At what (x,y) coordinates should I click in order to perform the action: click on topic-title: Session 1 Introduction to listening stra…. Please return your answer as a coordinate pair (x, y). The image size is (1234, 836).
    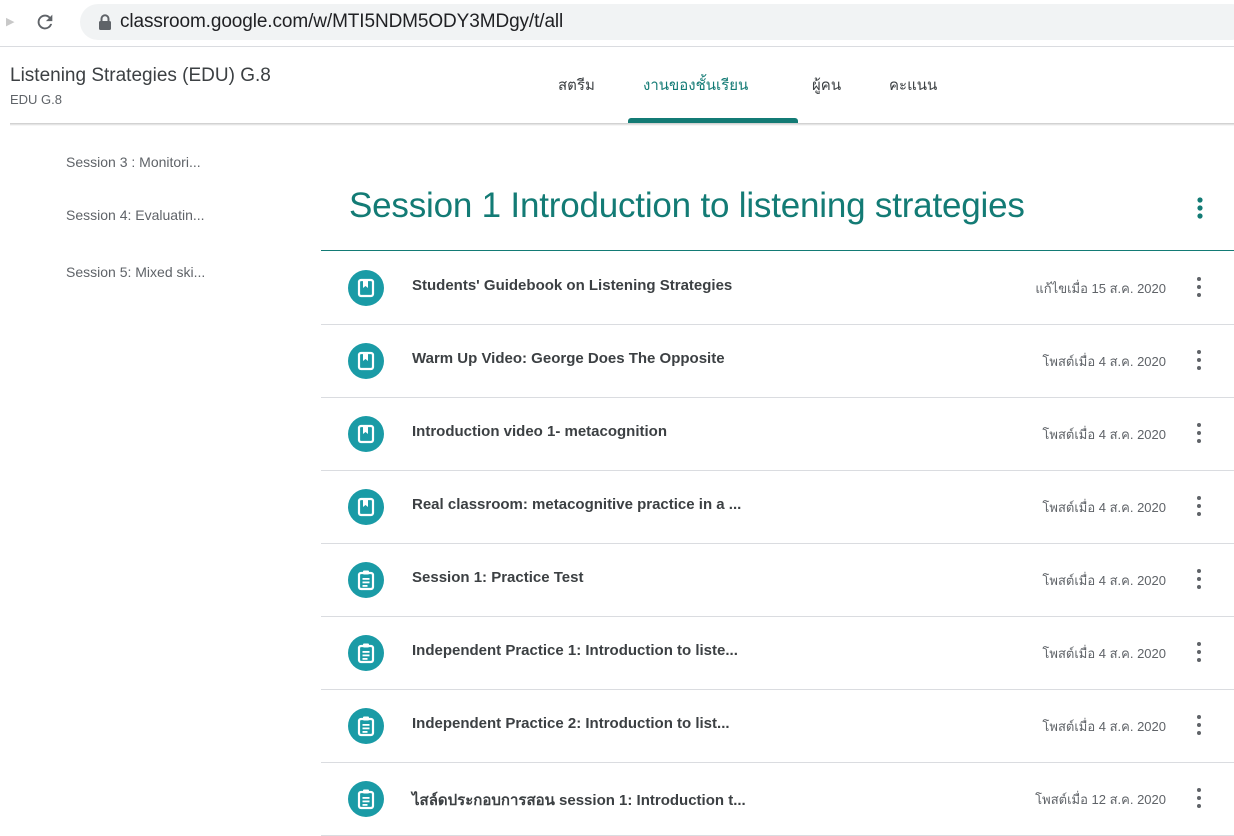
    Looking at the image, I should click on (687, 205).